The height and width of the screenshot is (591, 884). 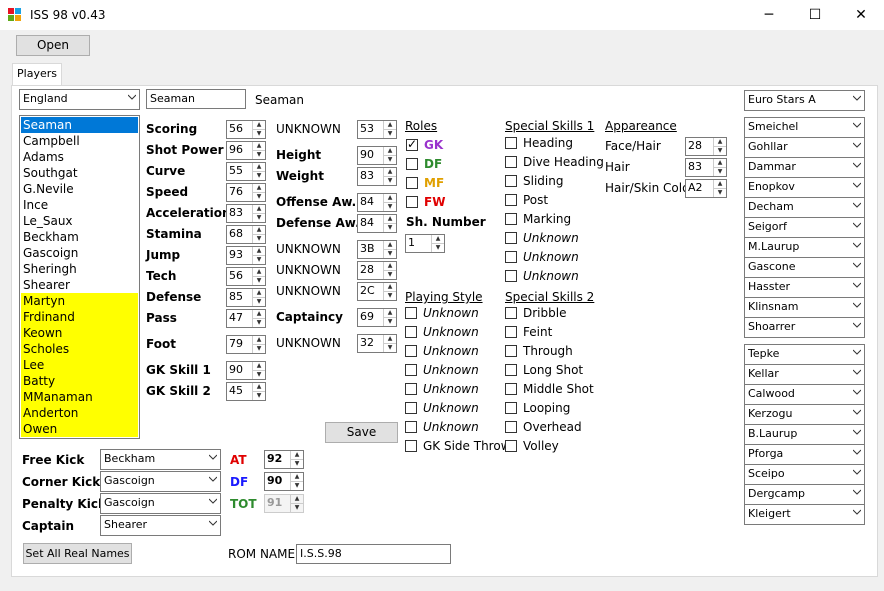 What do you see at coordinates (804, 147) in the screenshot?
I see `right-player-select: Gohllar` at bounding box center [804, 147].